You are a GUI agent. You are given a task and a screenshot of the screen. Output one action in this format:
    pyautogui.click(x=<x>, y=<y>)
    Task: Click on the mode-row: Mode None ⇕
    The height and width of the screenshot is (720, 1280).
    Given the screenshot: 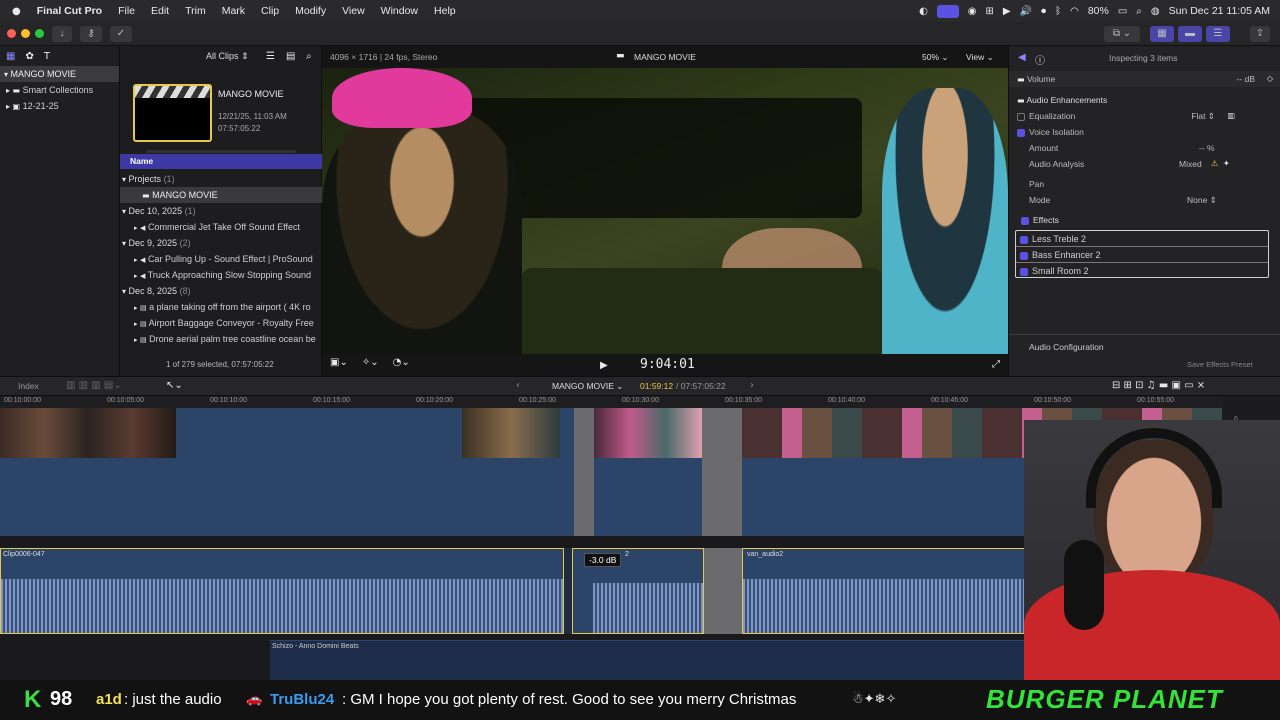 What is the action you would take?
    pyautogui.click(x=1144, y=200)
    